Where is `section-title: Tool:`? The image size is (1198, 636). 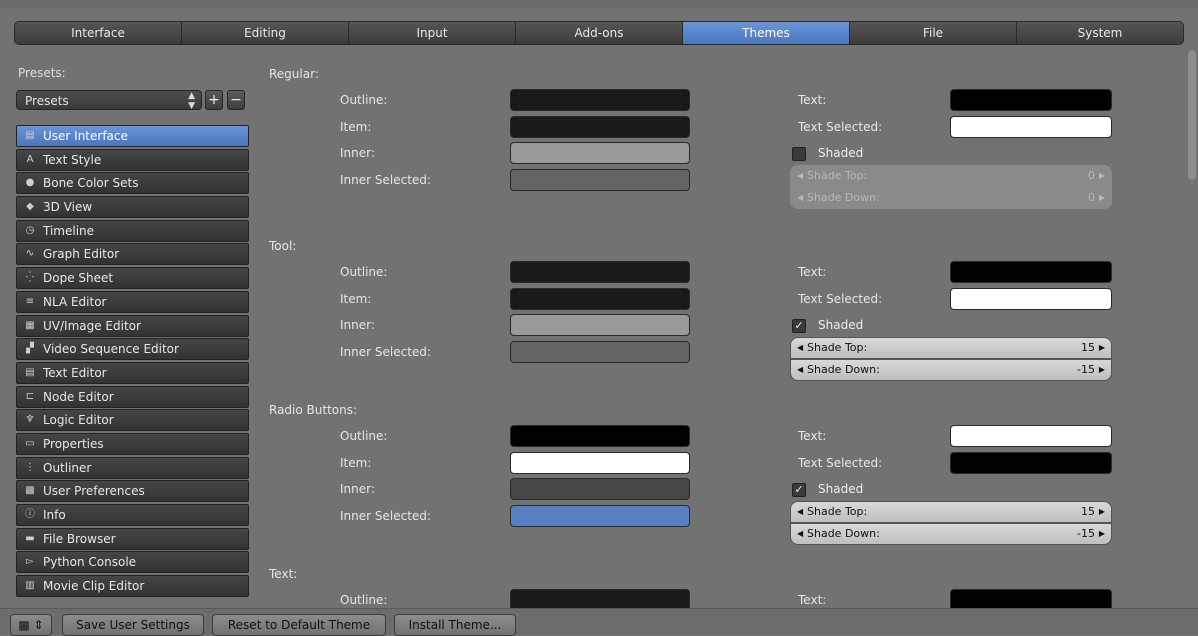
section-title: Tool: is located at coordinates (283, 246).